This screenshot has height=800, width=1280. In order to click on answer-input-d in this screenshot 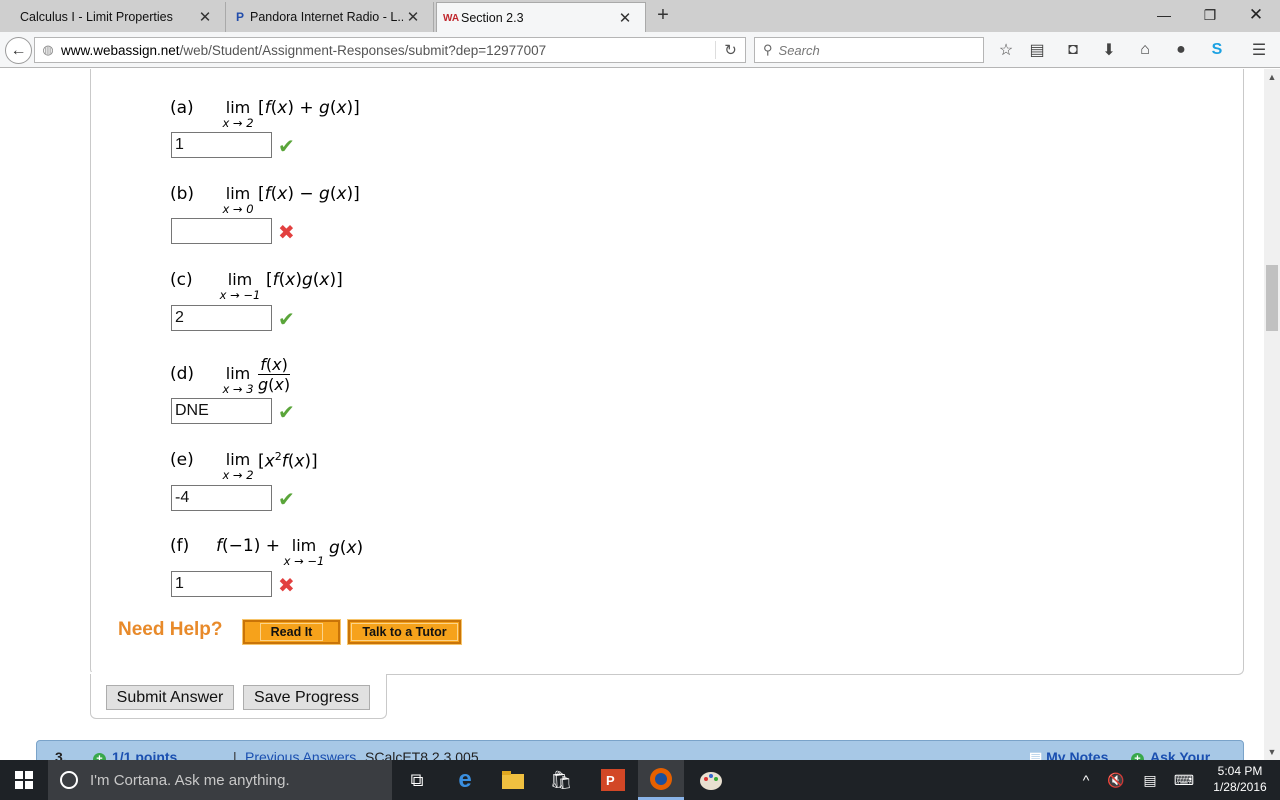, I will do `click(221, 411)`.